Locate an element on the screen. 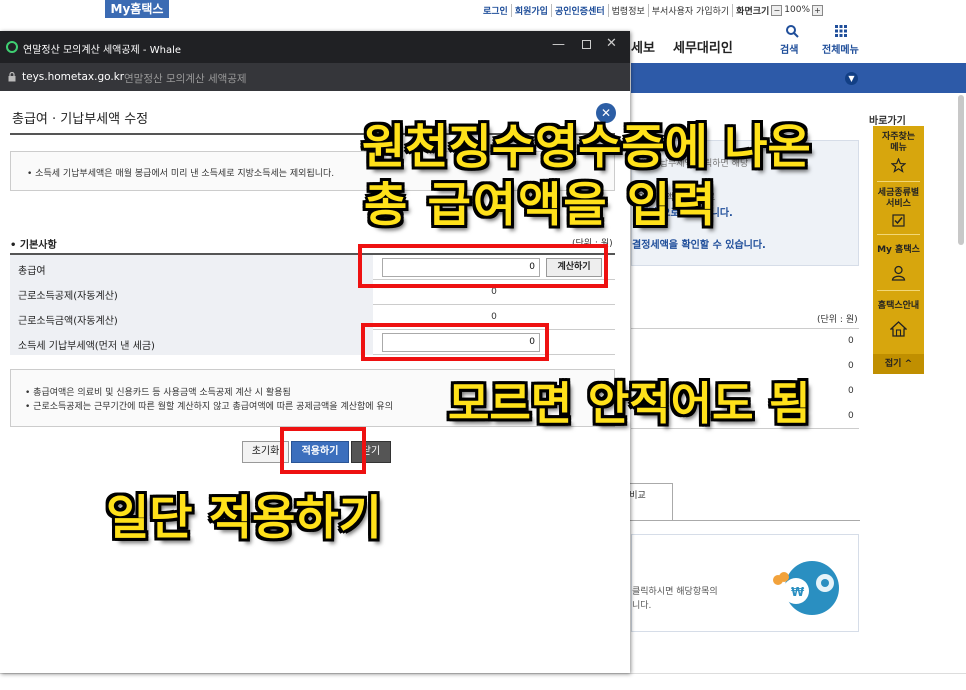  address-bar: teys.hometax.go.kr 연말정산 모의계산 세액공제 is located at coordinates (315, 77).